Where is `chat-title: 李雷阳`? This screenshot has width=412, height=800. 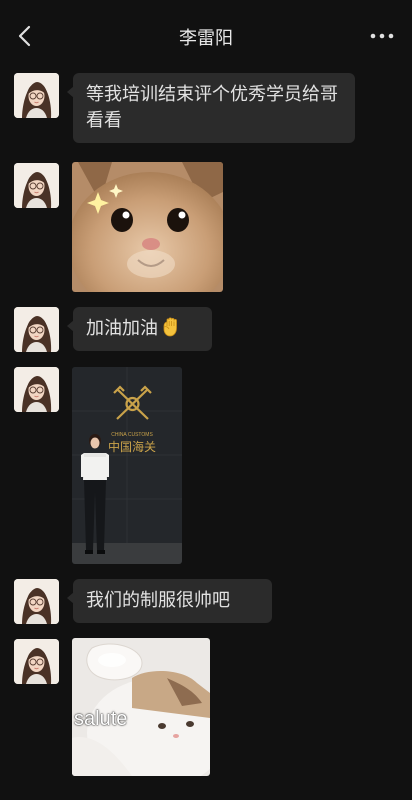
chat-title: 李雷阳 is located at coordinates (206, 38).